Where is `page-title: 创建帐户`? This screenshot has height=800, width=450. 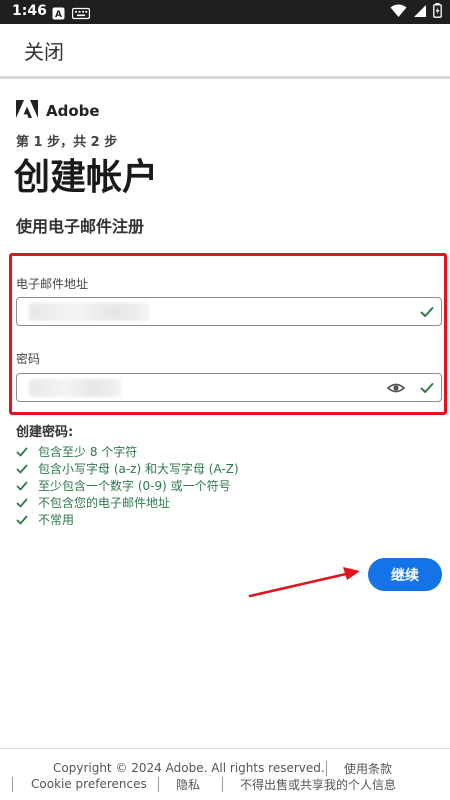
page-title: 创建帐户 is located at coordinates (86, 177).